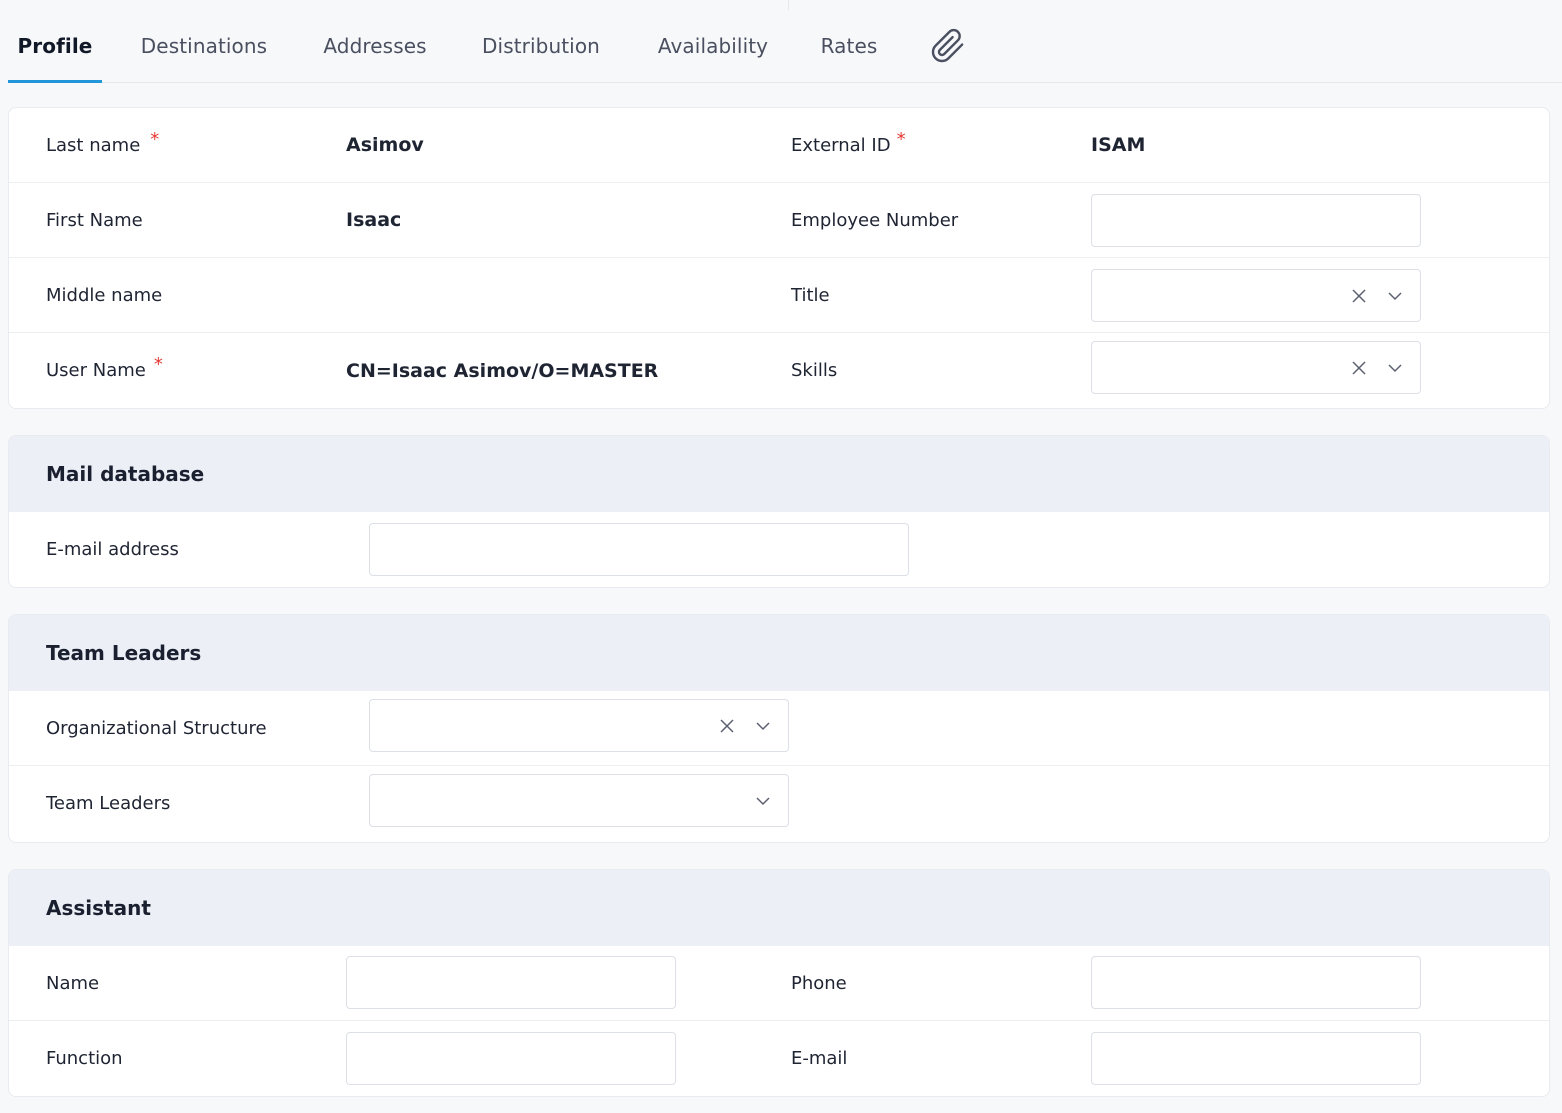  I want to click on user-name-label-text: User Name, so click(96, 370).